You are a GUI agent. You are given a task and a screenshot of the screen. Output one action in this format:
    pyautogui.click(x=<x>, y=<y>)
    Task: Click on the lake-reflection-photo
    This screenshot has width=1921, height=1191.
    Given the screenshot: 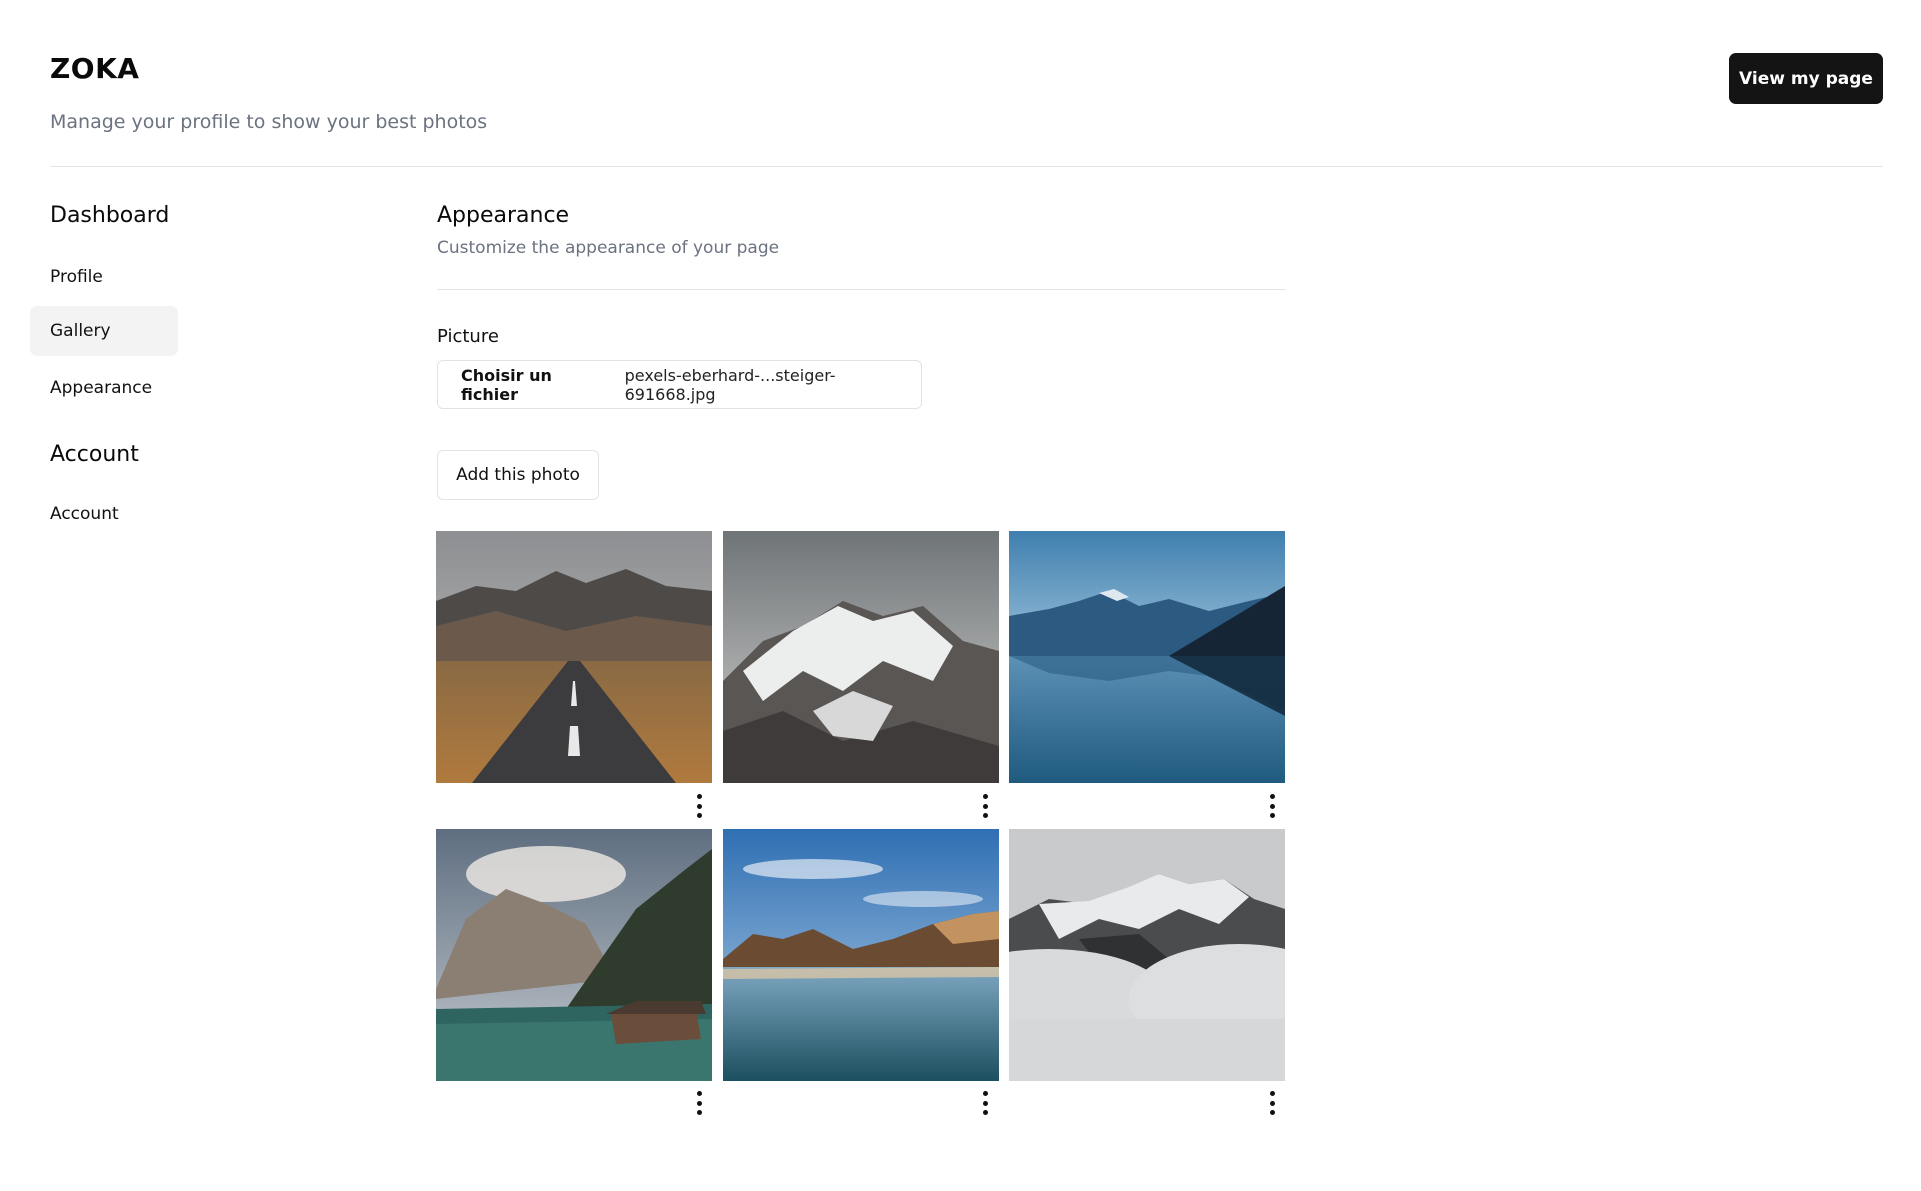 What is the action you would take?
    pyautogui.click(x=1147, y=657)
    